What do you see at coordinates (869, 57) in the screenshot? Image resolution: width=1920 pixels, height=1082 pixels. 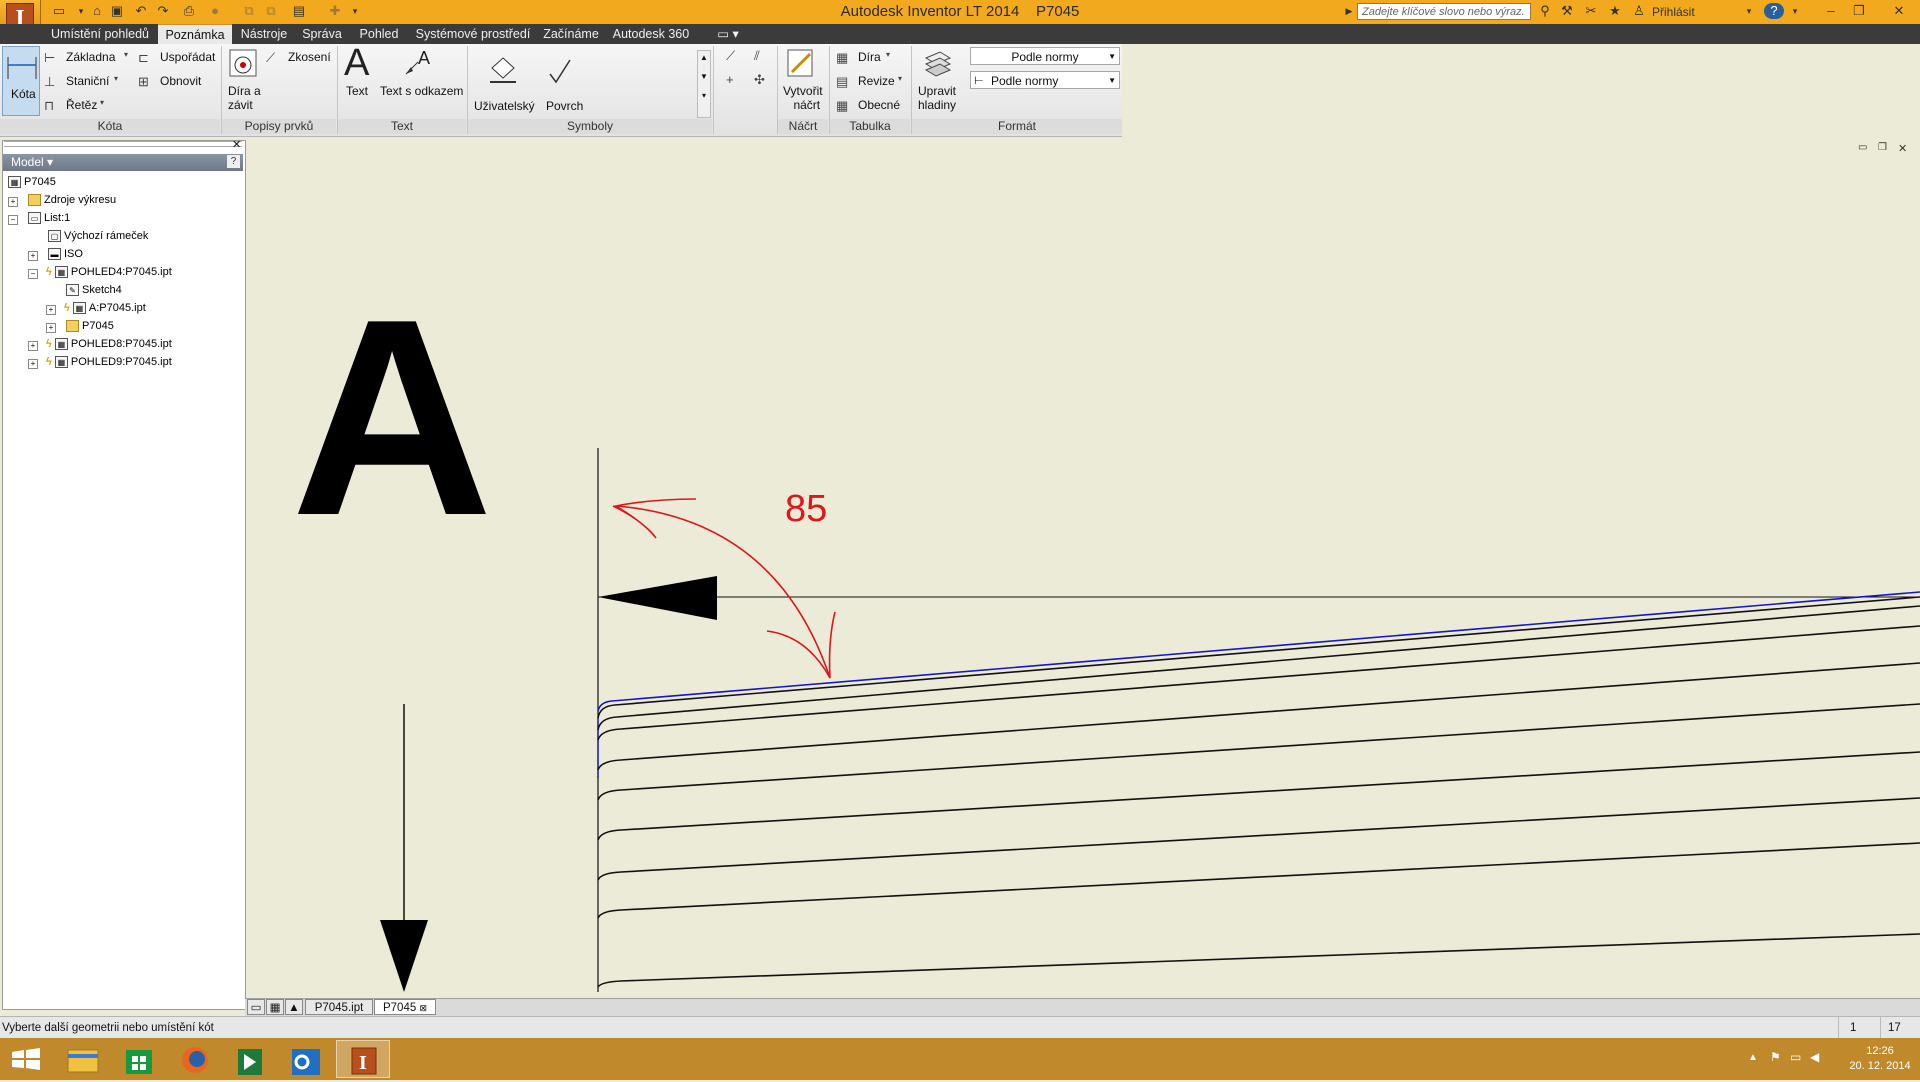 I see `dira-table-button: Díra` at bounding box center [869, 57].